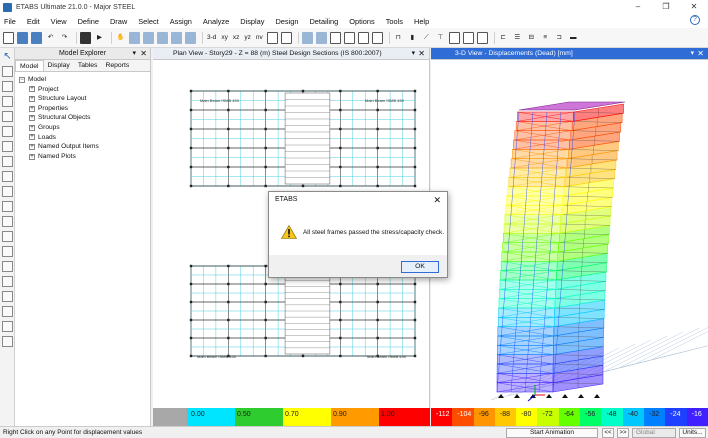 This screenshot has width=708, height=438. I want to click on minimize-button: –, so click(638, 7).